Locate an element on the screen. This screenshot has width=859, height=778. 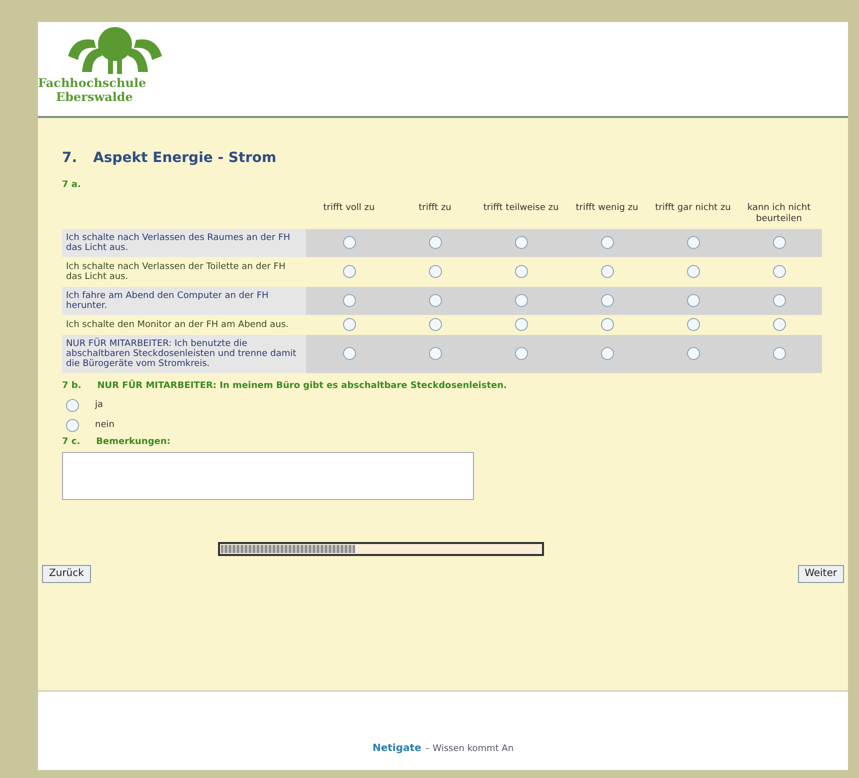
statement-text: Ich schalte nach Verlassen des Raumes an der FH das Licht aus. is located at coordinates (184, 242).